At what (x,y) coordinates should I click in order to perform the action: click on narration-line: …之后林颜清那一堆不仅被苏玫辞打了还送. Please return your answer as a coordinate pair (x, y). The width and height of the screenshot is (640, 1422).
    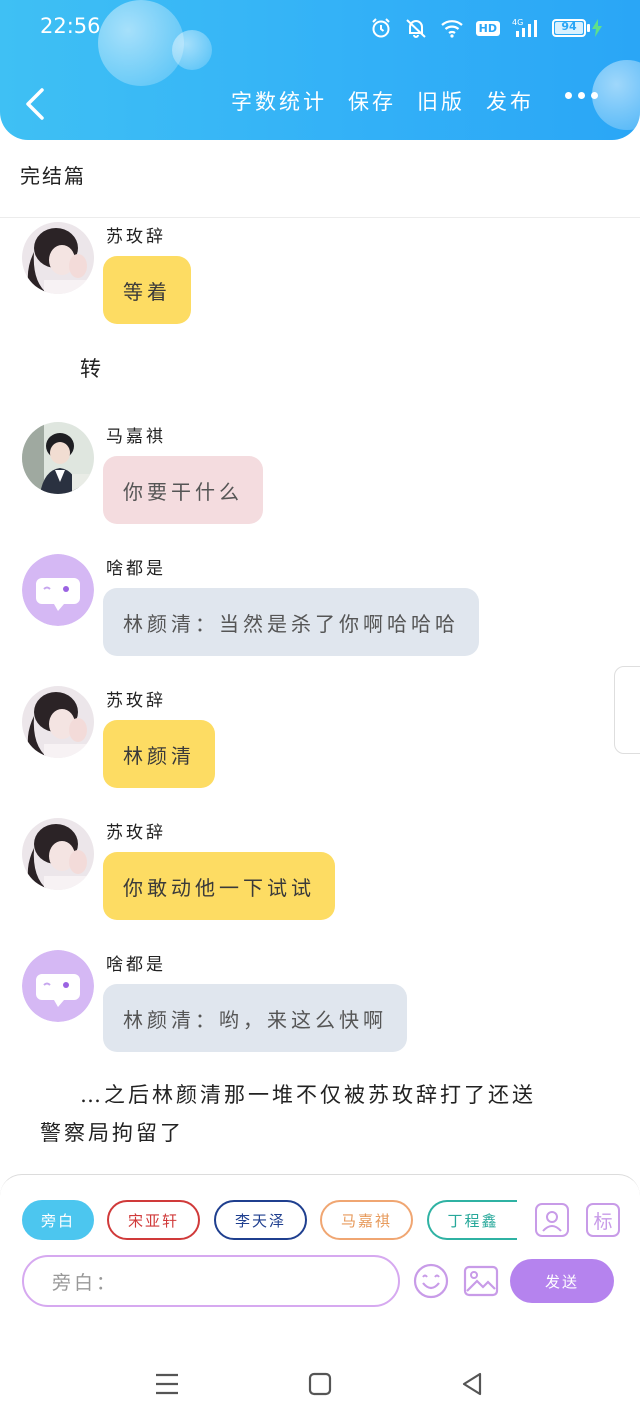
    Looking at the image, I should click on (308, 1095).